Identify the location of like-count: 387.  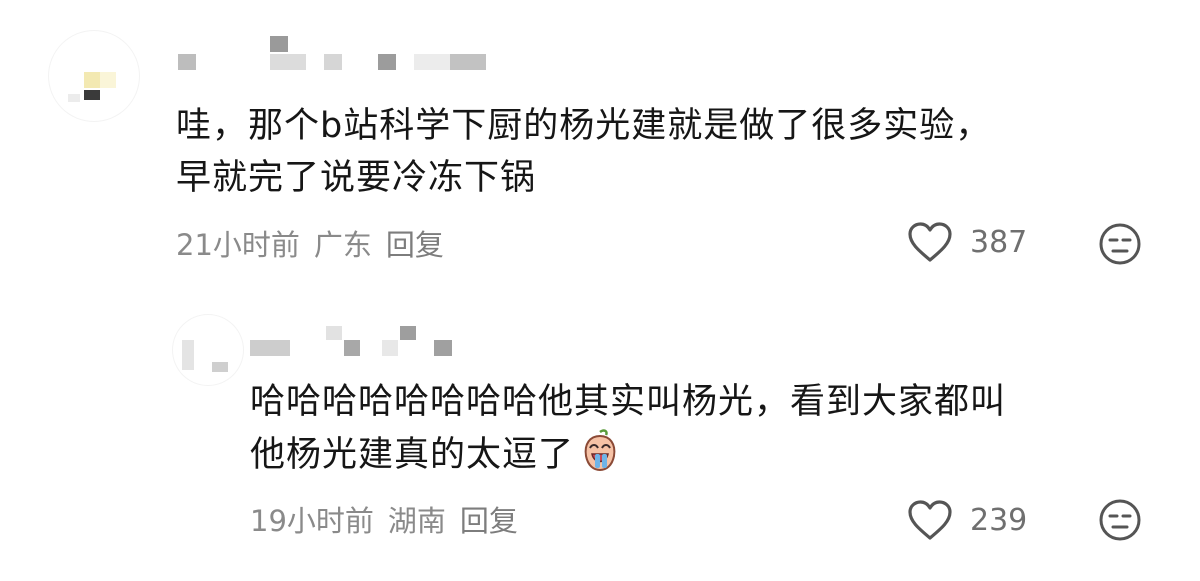
(999, 242).